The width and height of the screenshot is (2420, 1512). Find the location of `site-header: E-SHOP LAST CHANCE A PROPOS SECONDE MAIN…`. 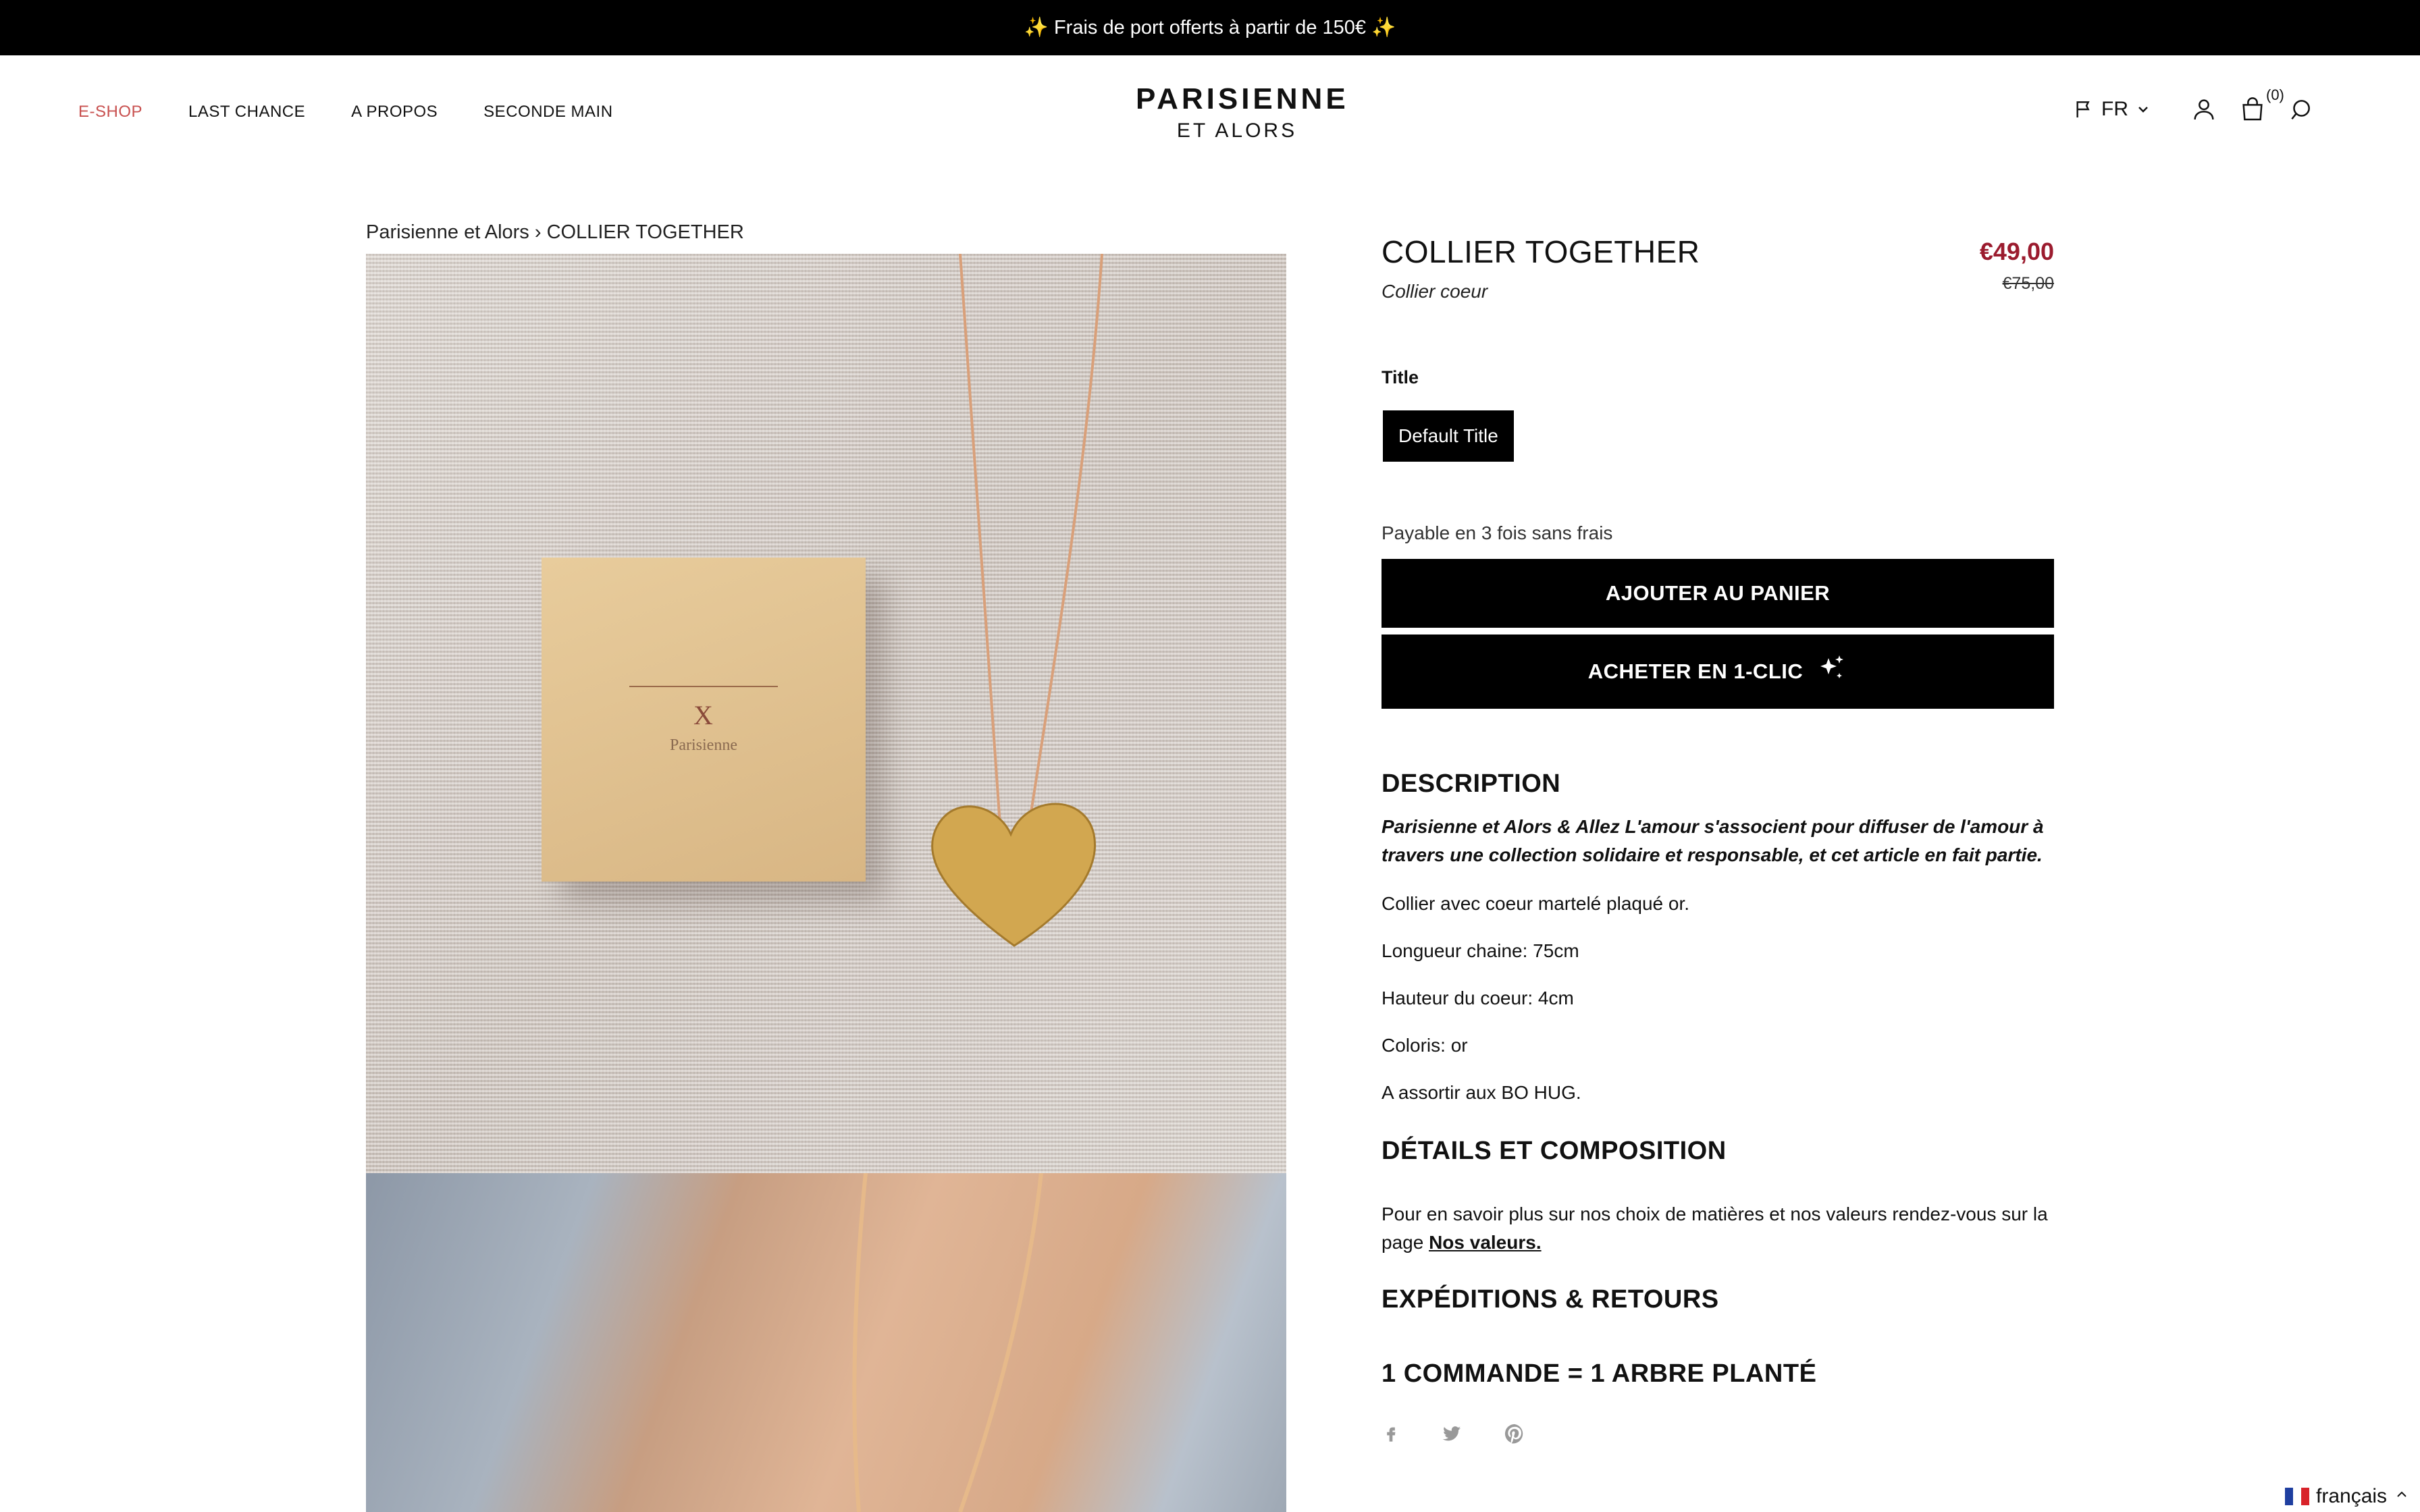

site-header: E-SHOP LAST CHANCE A PROPOS SECONDE MAIN… is located at coordinates (1210, 112).